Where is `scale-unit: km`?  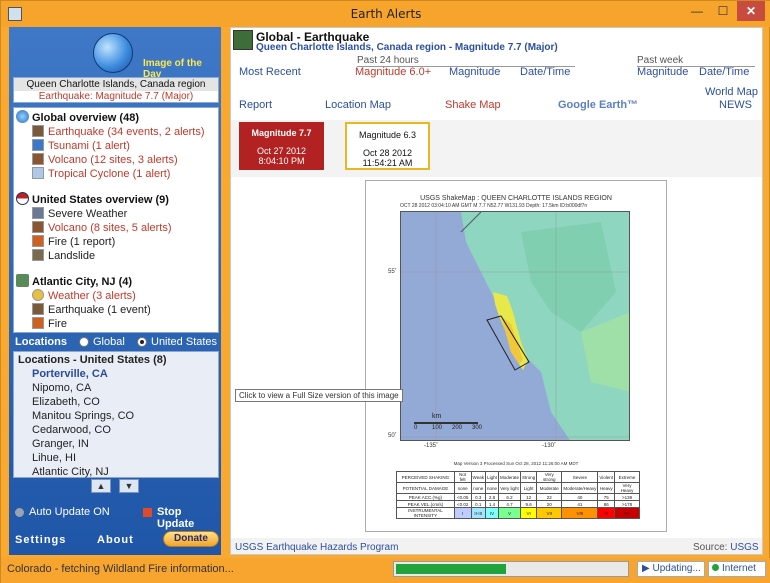 scale-unit: km is located at coordinates (437, 416).